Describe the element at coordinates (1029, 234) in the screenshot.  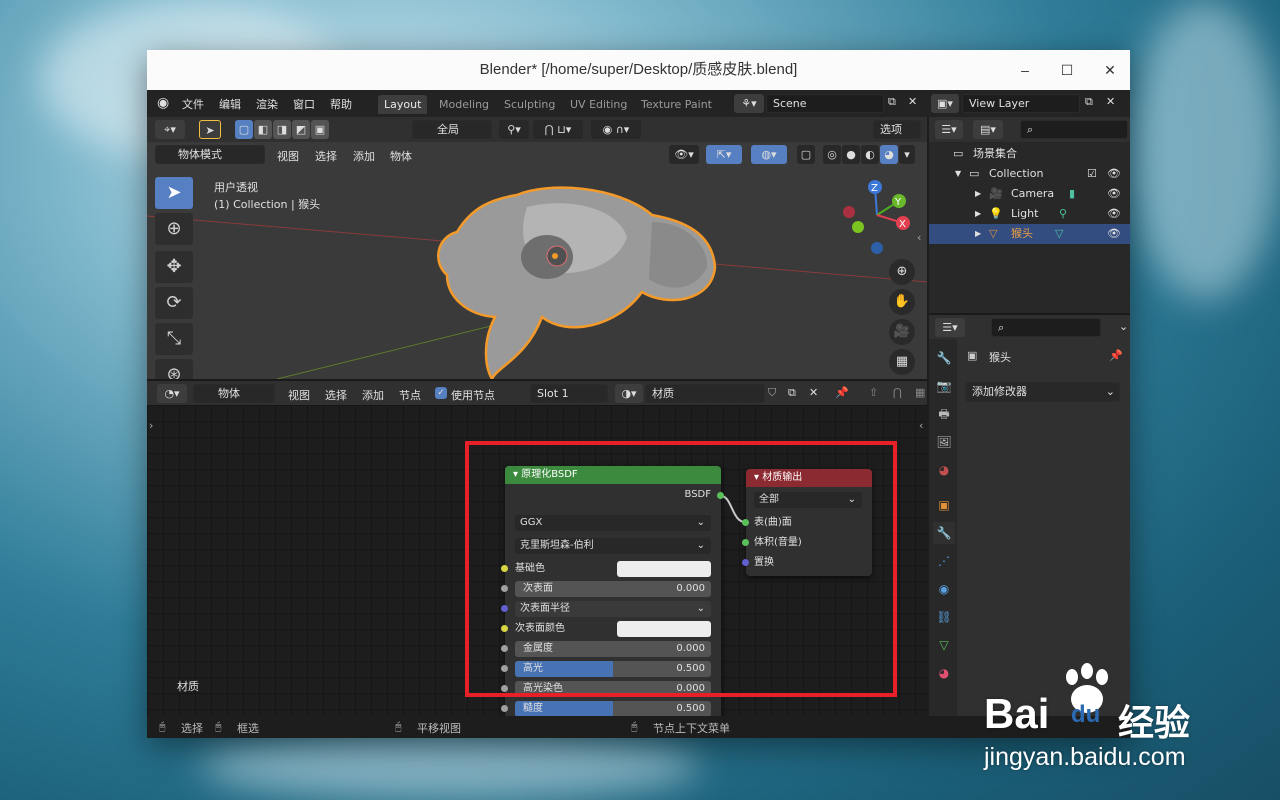
I see `outliner-row-monkey: ▶ ▽ 猴头 ▽ 👁` at that location.